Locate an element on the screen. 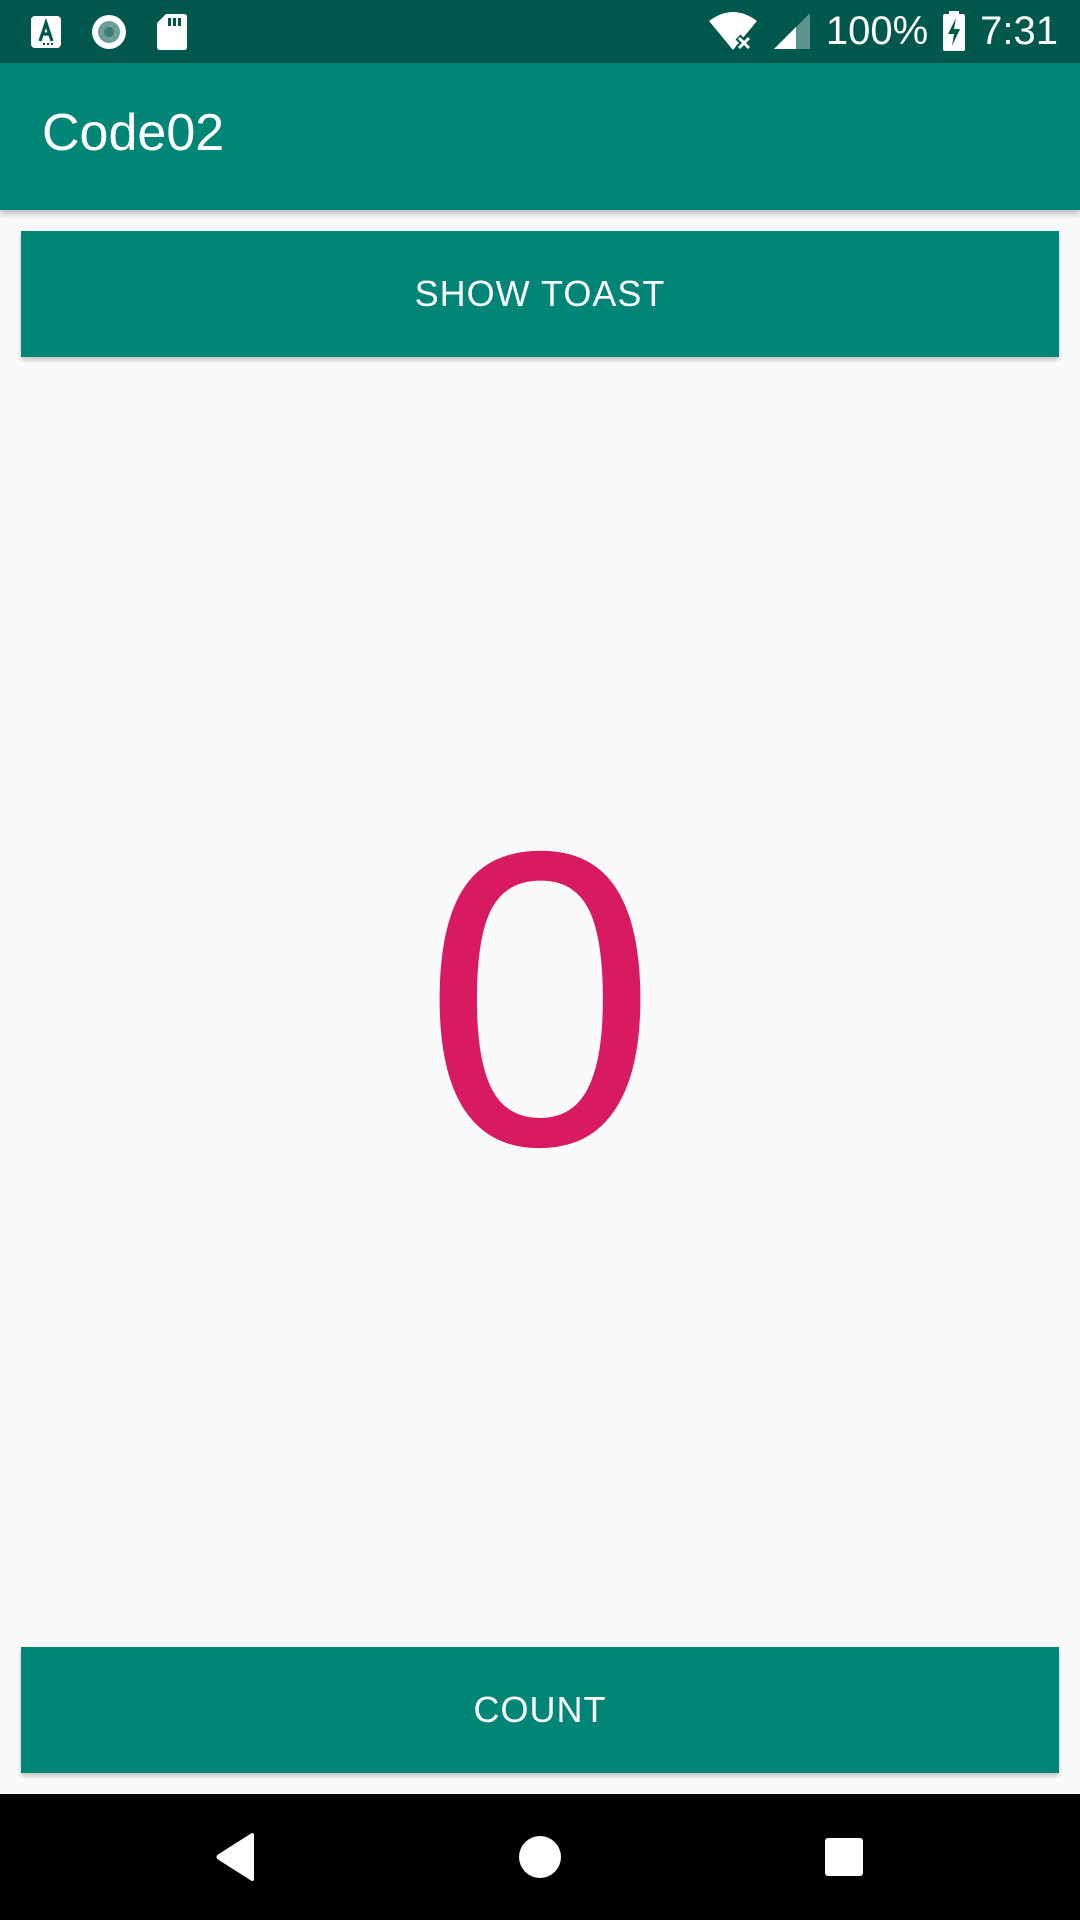 The height and width of the screenshot is (1920, 1080). wifi-off-icon is located at coordinates (733, 31).